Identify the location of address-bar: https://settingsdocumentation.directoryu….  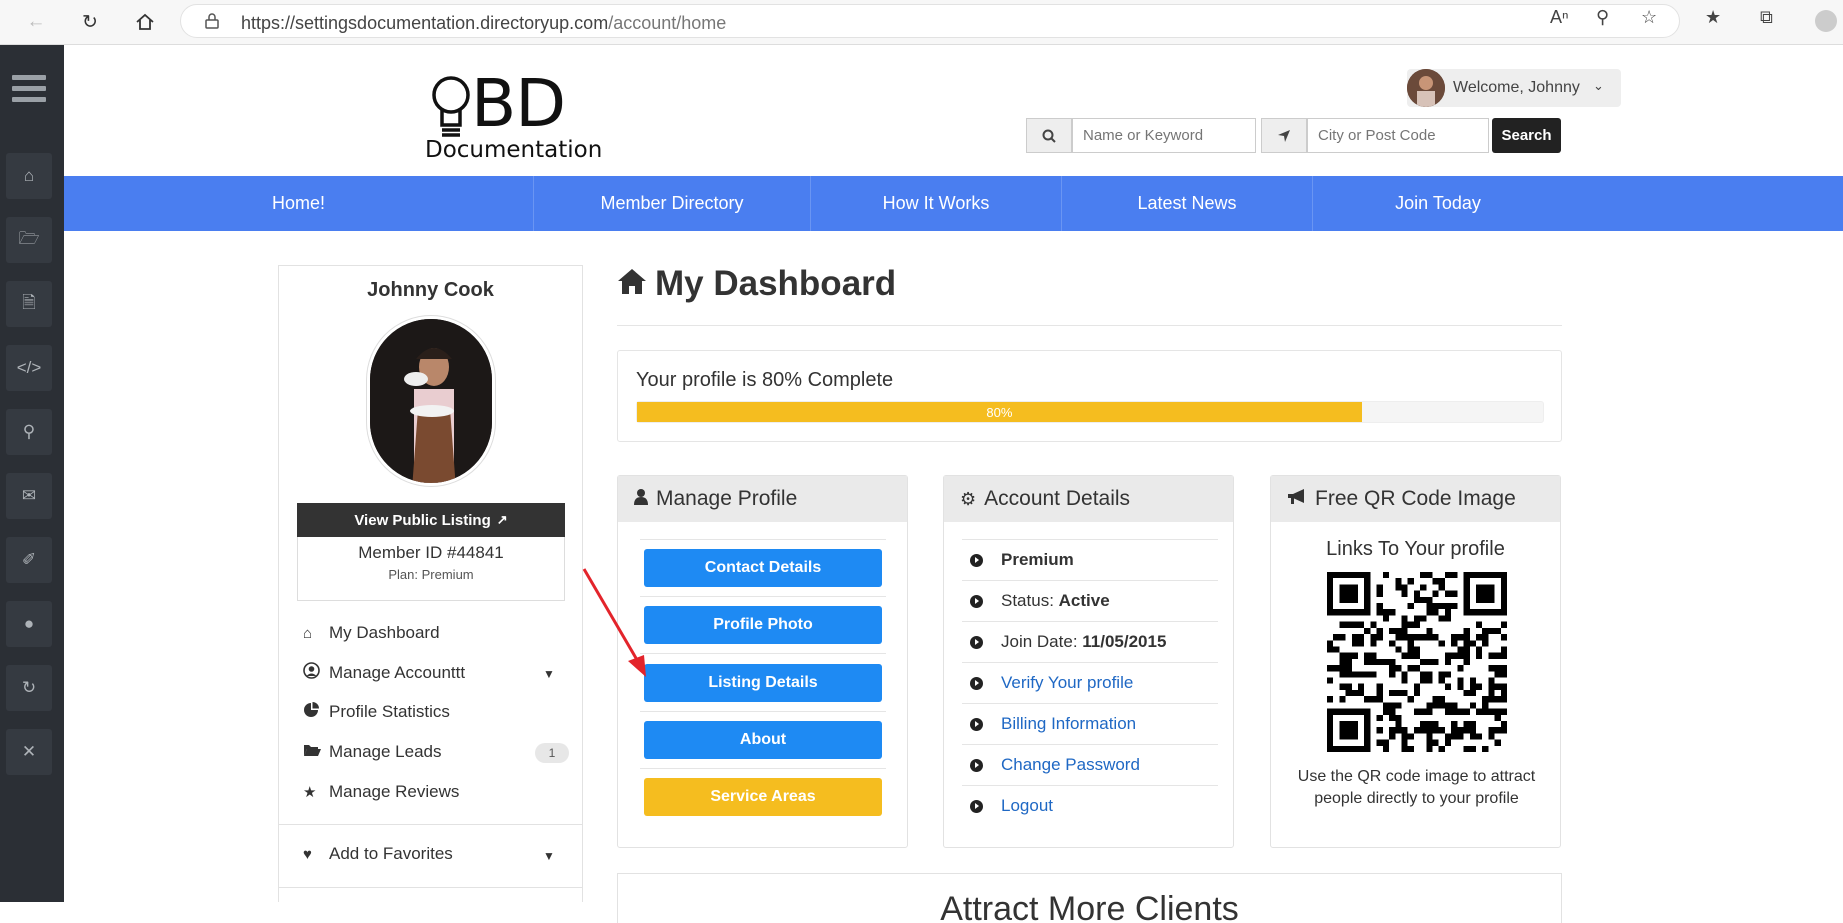
(930, 21).